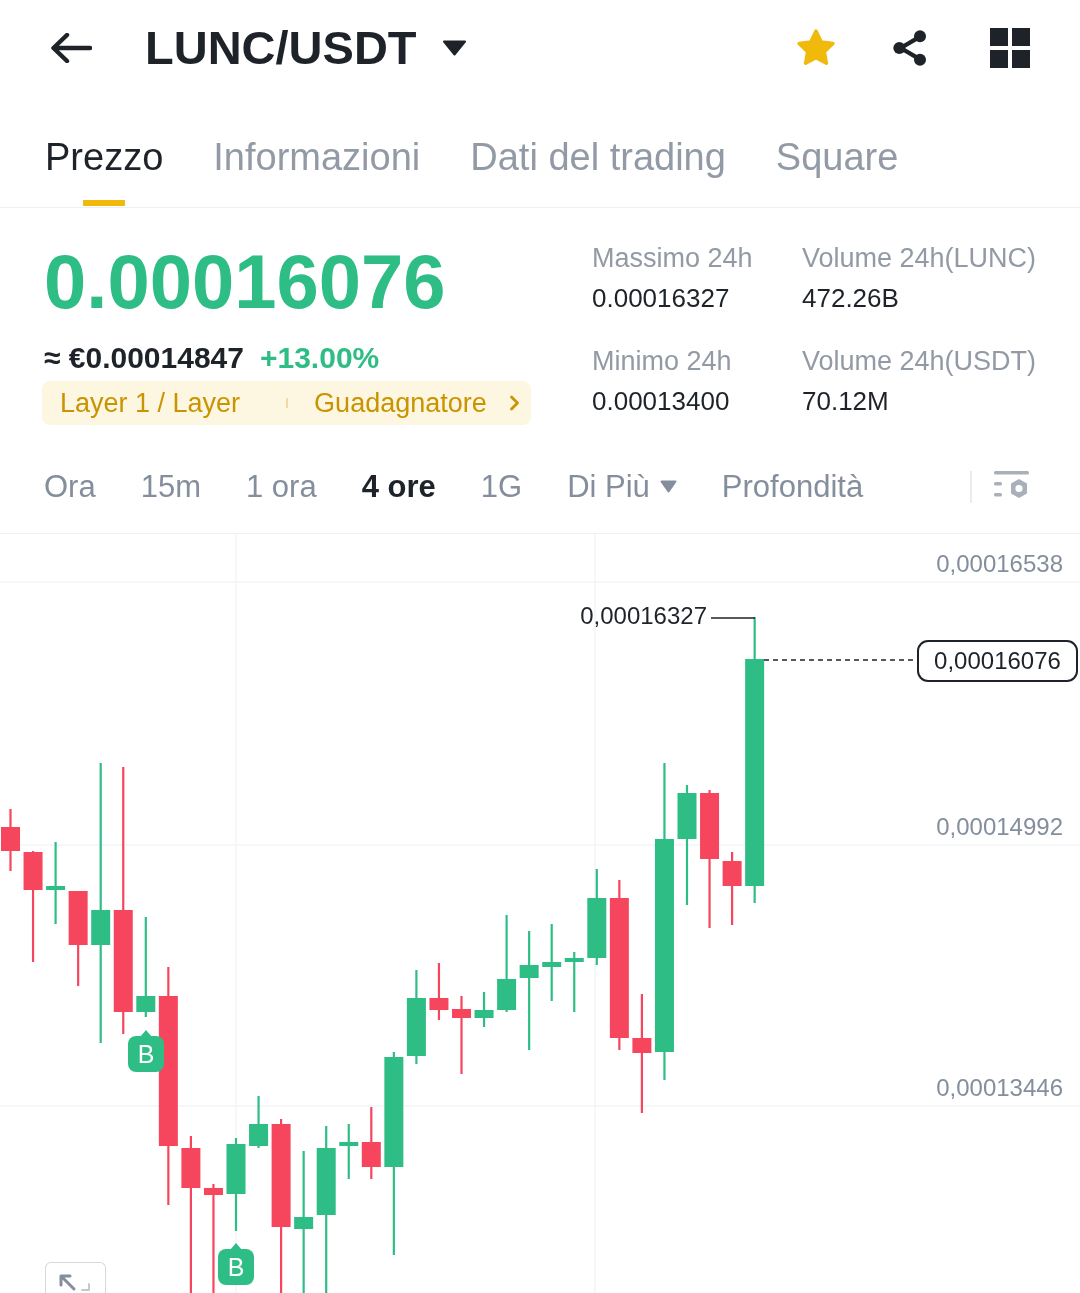 The height and width of the screenshot is (1293, 1080). What do you see at coordinates (75, 1283) in the screenshot?
I see `diagonal-arrow-icon` at bounding box center [75, 1283].